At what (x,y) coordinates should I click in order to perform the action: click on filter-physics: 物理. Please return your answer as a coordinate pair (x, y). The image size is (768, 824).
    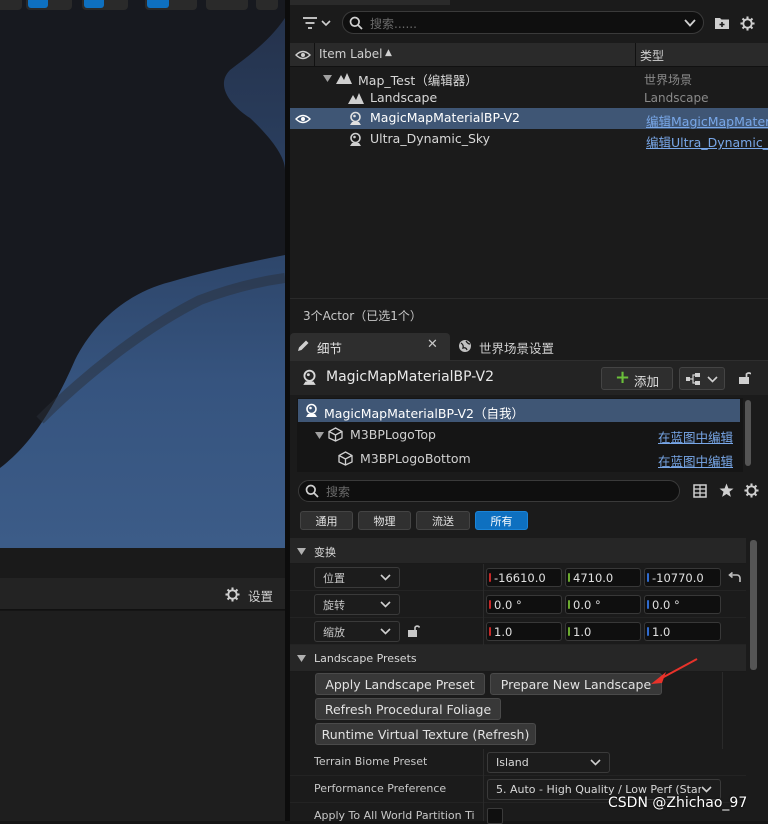
    Looking at the image, I should click on (384, 520).